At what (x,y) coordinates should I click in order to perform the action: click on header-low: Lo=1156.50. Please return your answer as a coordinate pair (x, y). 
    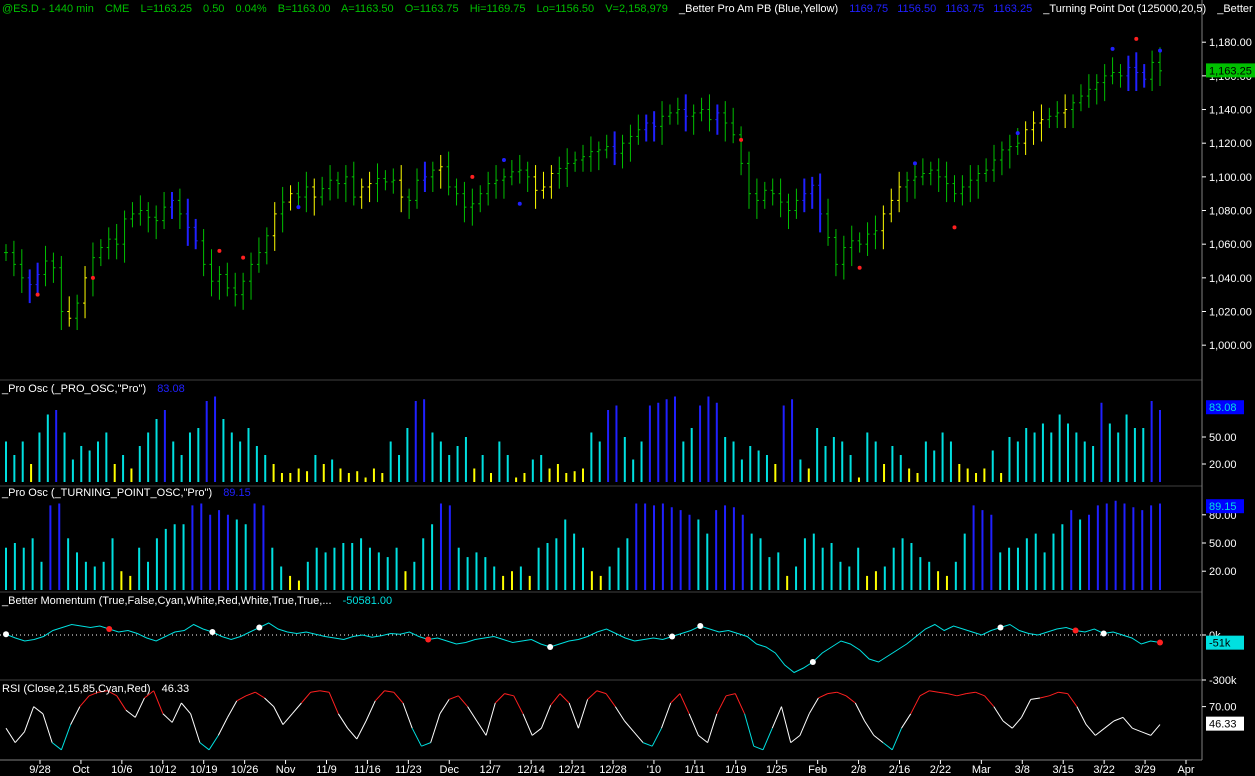
    Looking at the image, I should click on (566, 9).